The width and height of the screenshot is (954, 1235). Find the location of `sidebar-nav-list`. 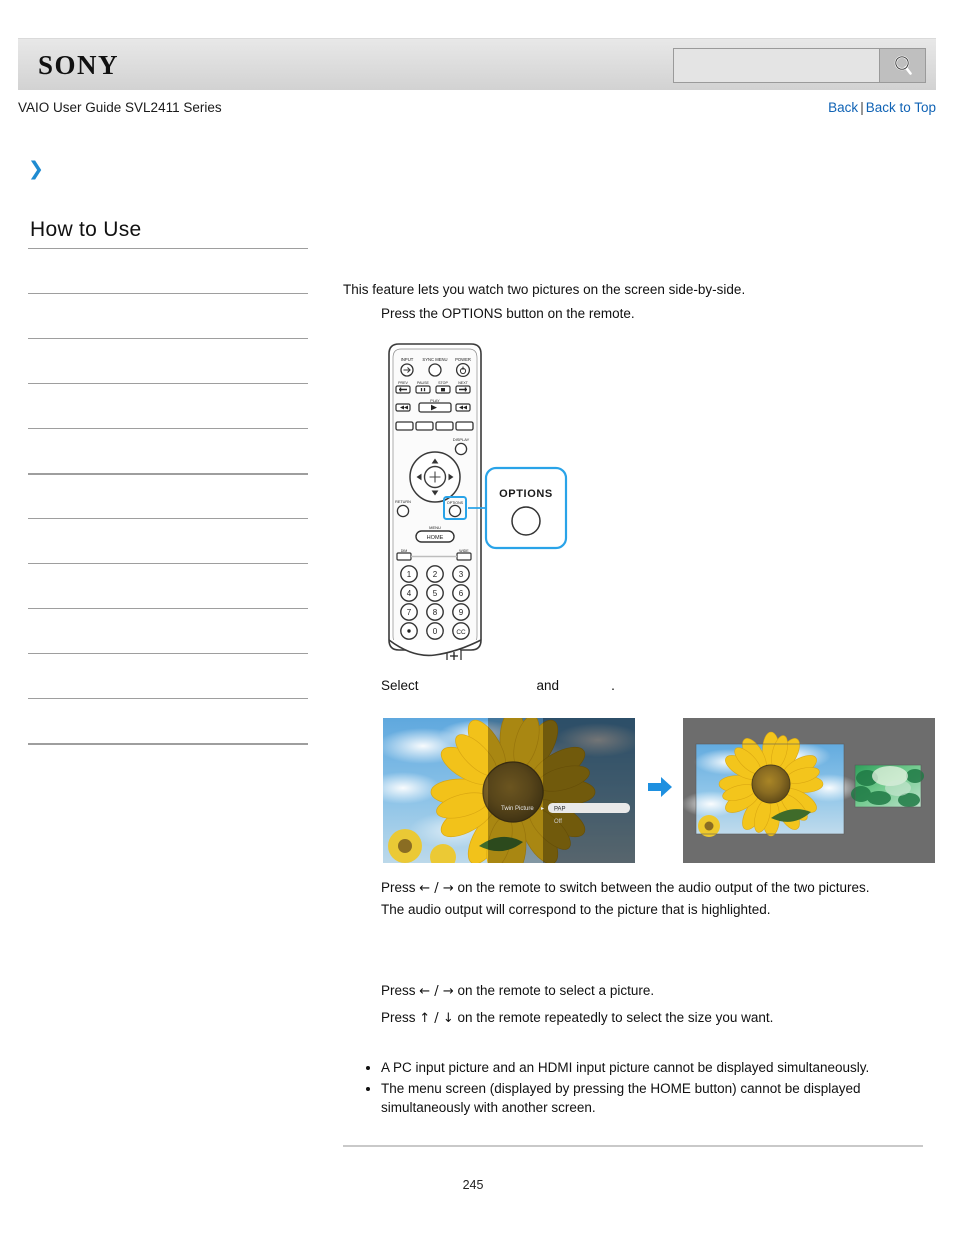

sidebar-nav-list is located at coordinates (168, 496).